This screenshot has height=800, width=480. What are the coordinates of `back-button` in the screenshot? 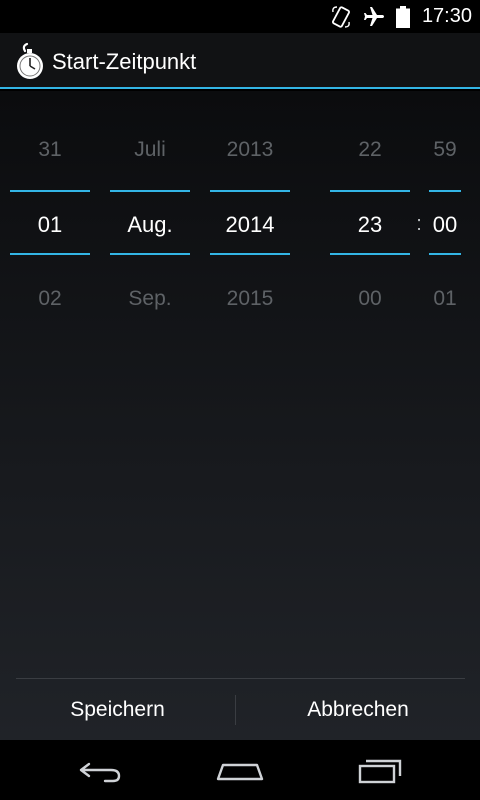 It's located at (100, 770).